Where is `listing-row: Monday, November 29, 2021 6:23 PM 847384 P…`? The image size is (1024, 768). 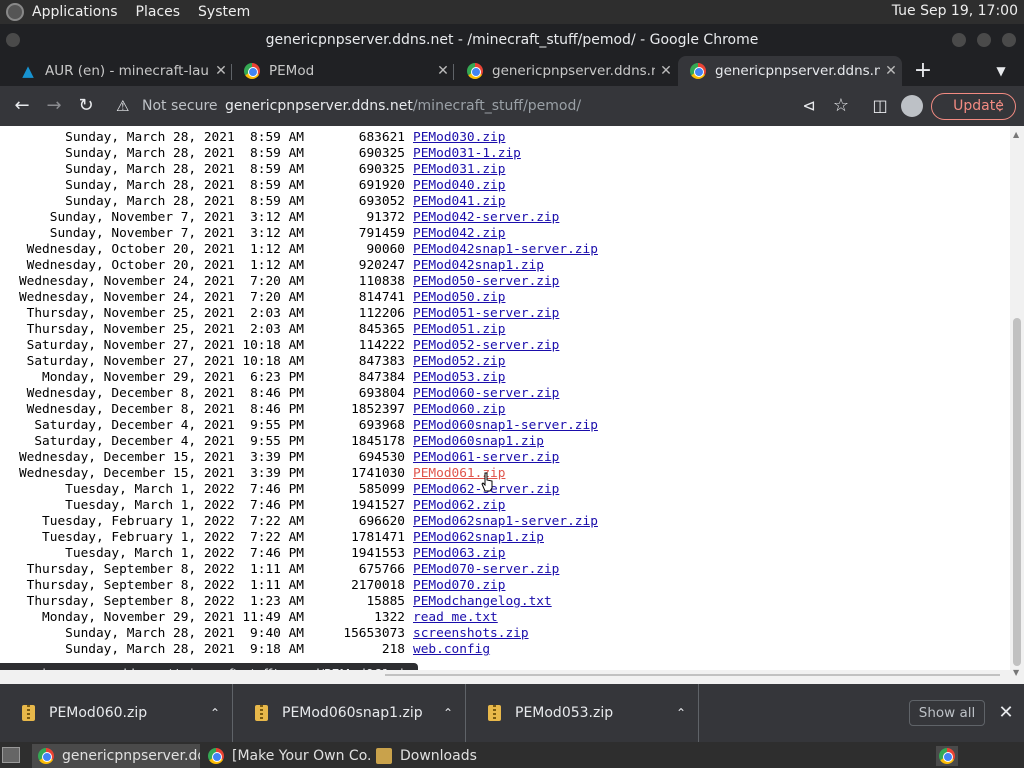 listing-row: Monday, November 29, 2021 6:23 PM 847384 P… is located at coordinates (299, 378).